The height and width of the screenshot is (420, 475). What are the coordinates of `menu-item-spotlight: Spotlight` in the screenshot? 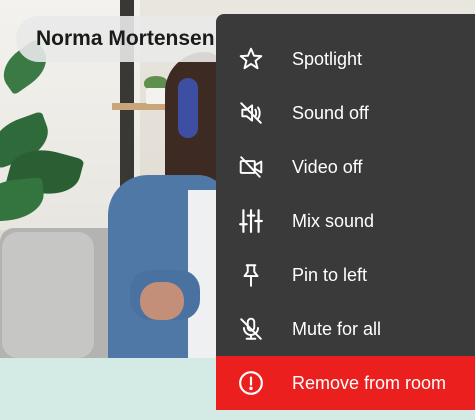 It's located at (345, 59).